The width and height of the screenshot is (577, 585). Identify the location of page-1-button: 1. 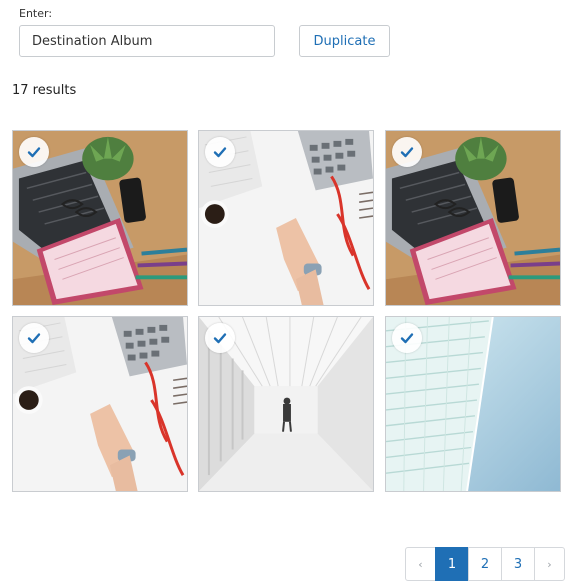
(452, 564).